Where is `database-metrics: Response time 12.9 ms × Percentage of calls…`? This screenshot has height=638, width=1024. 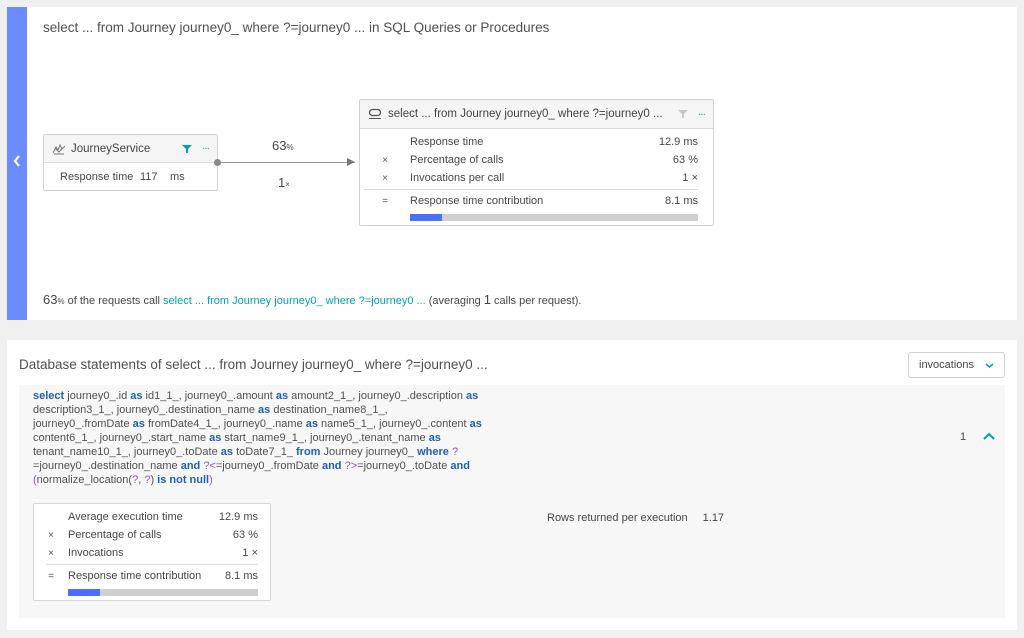 database-metrics: Response time 12.9 ms × Percentage of calls… is located at coordinates (529, 160).